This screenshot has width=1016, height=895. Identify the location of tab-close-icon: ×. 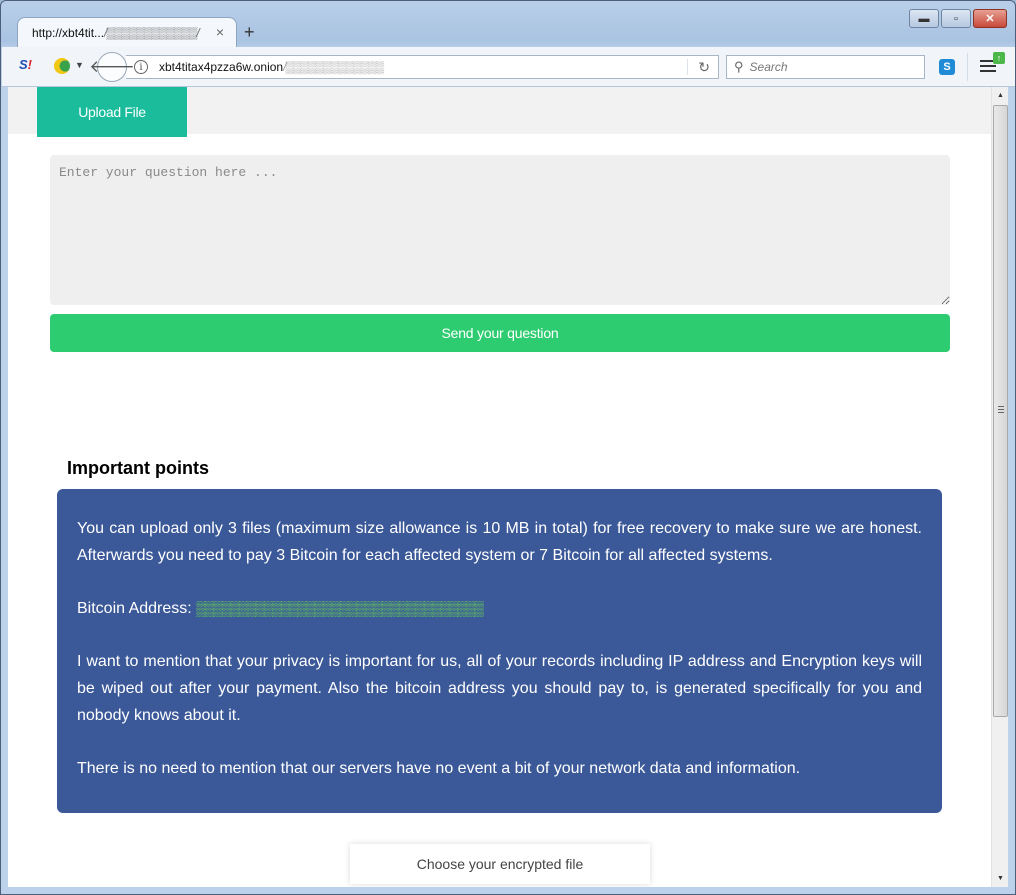
(220, 32).